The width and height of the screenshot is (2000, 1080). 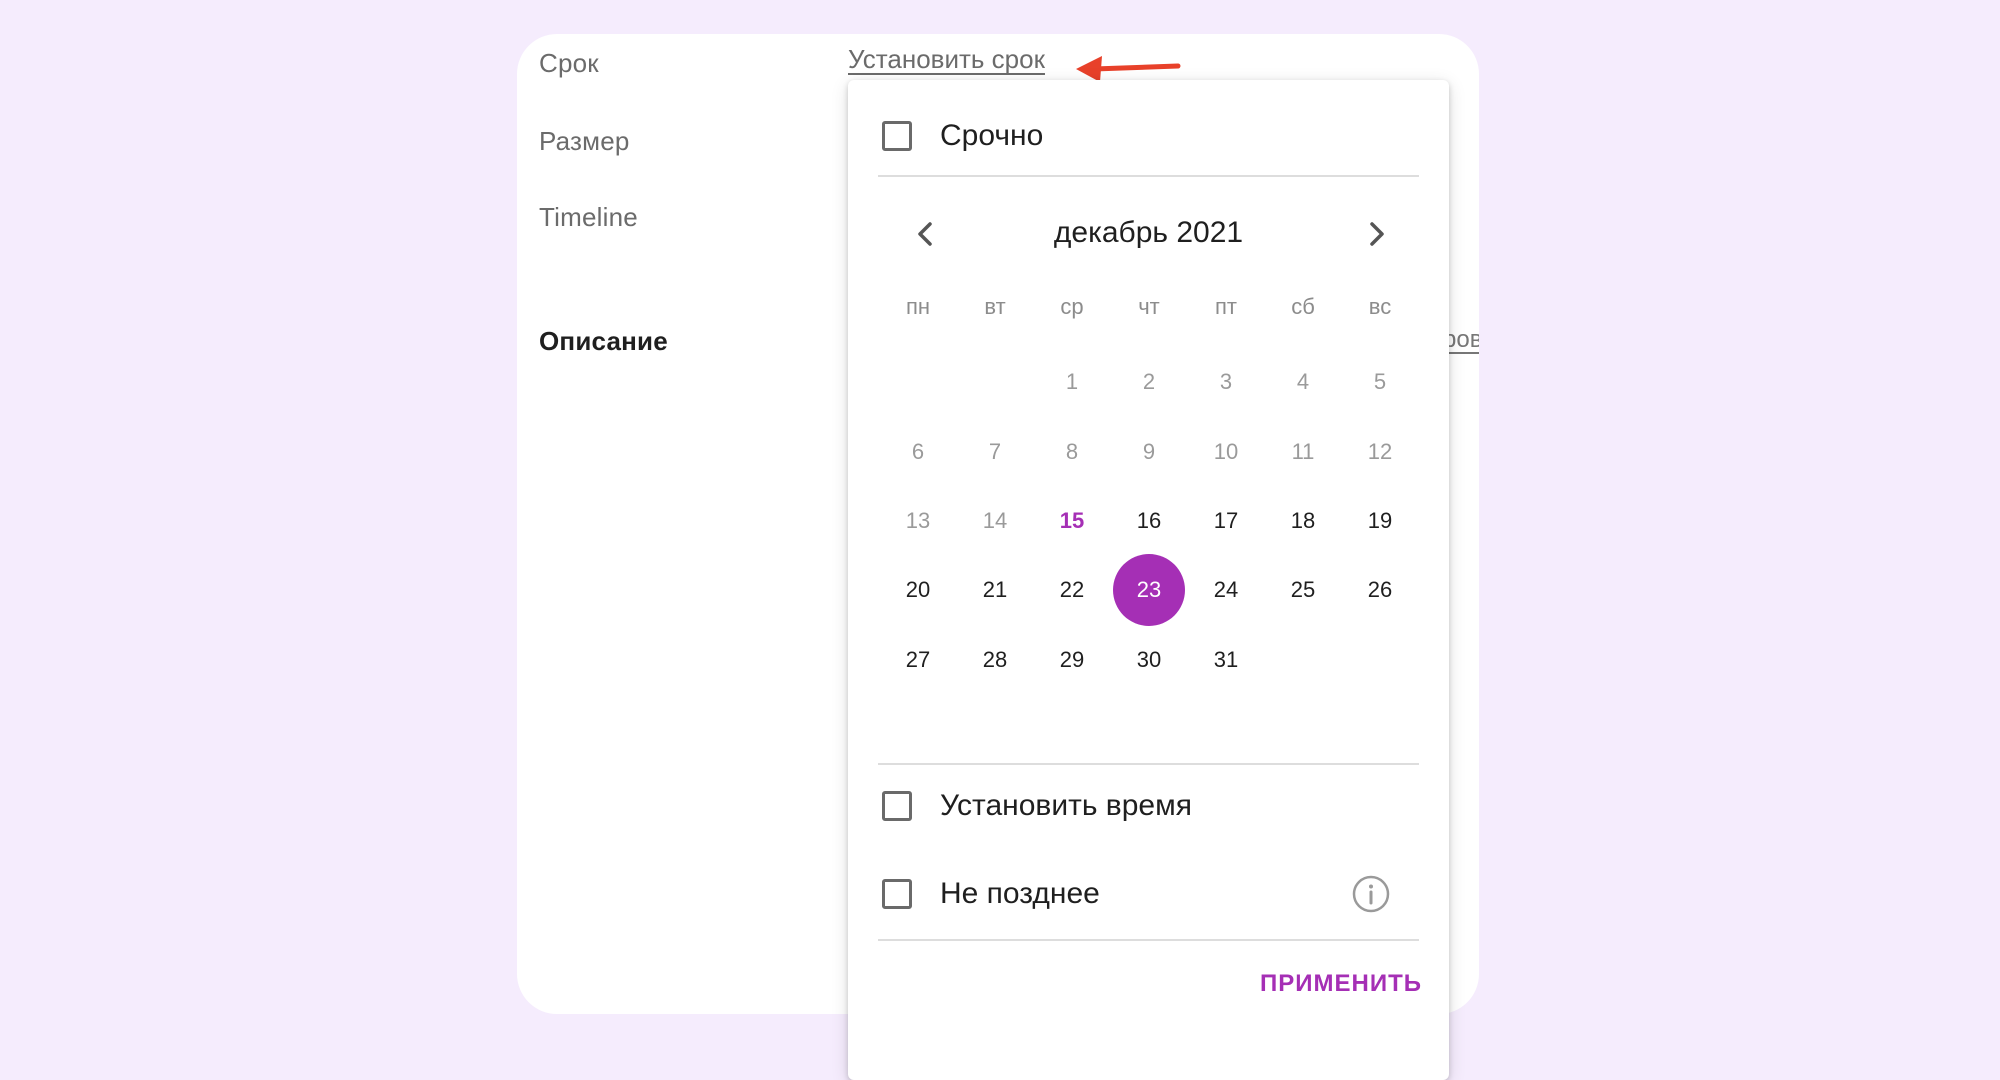 What do you see at coordinates (1380, 590) in the screenshot?
I see `calendar-day: 26` at bounding box center [1380, 590].